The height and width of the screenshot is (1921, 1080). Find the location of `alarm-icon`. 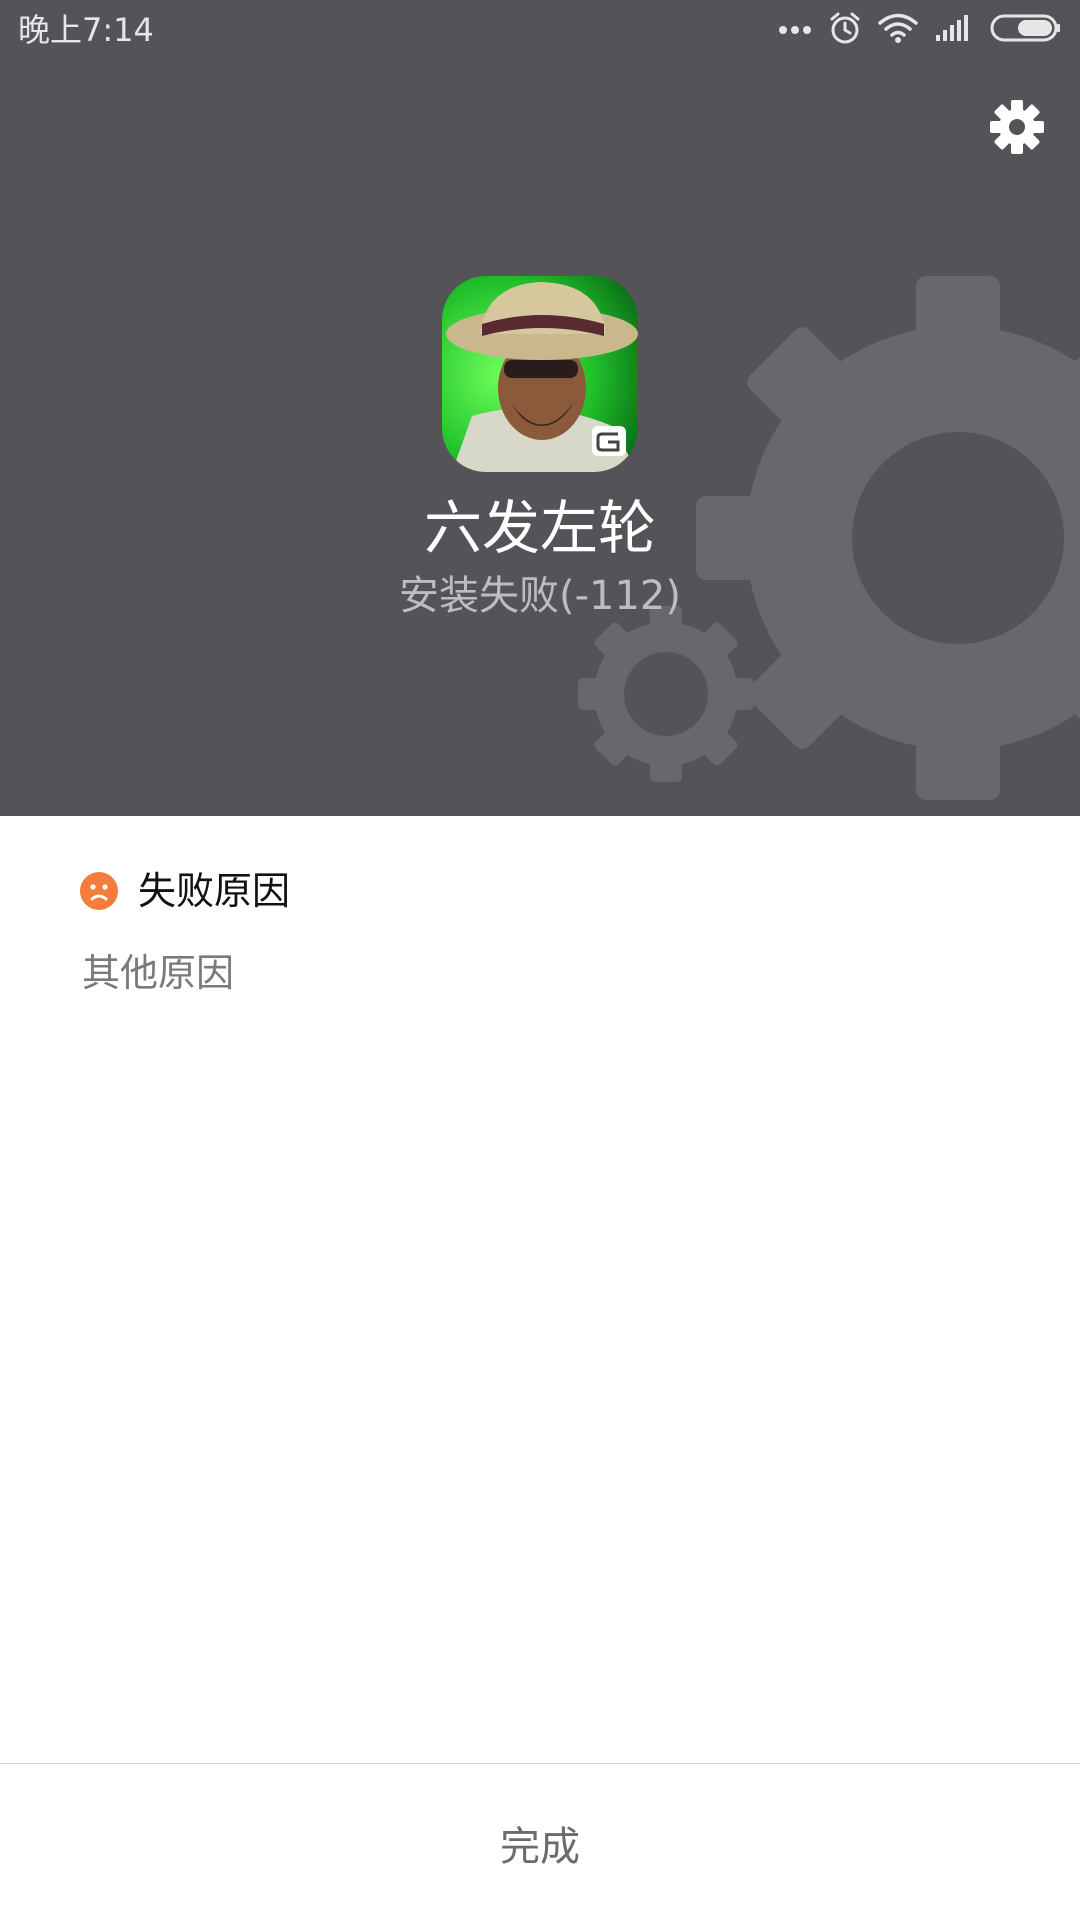

alarm-icon is located at coordinates (845, 30).